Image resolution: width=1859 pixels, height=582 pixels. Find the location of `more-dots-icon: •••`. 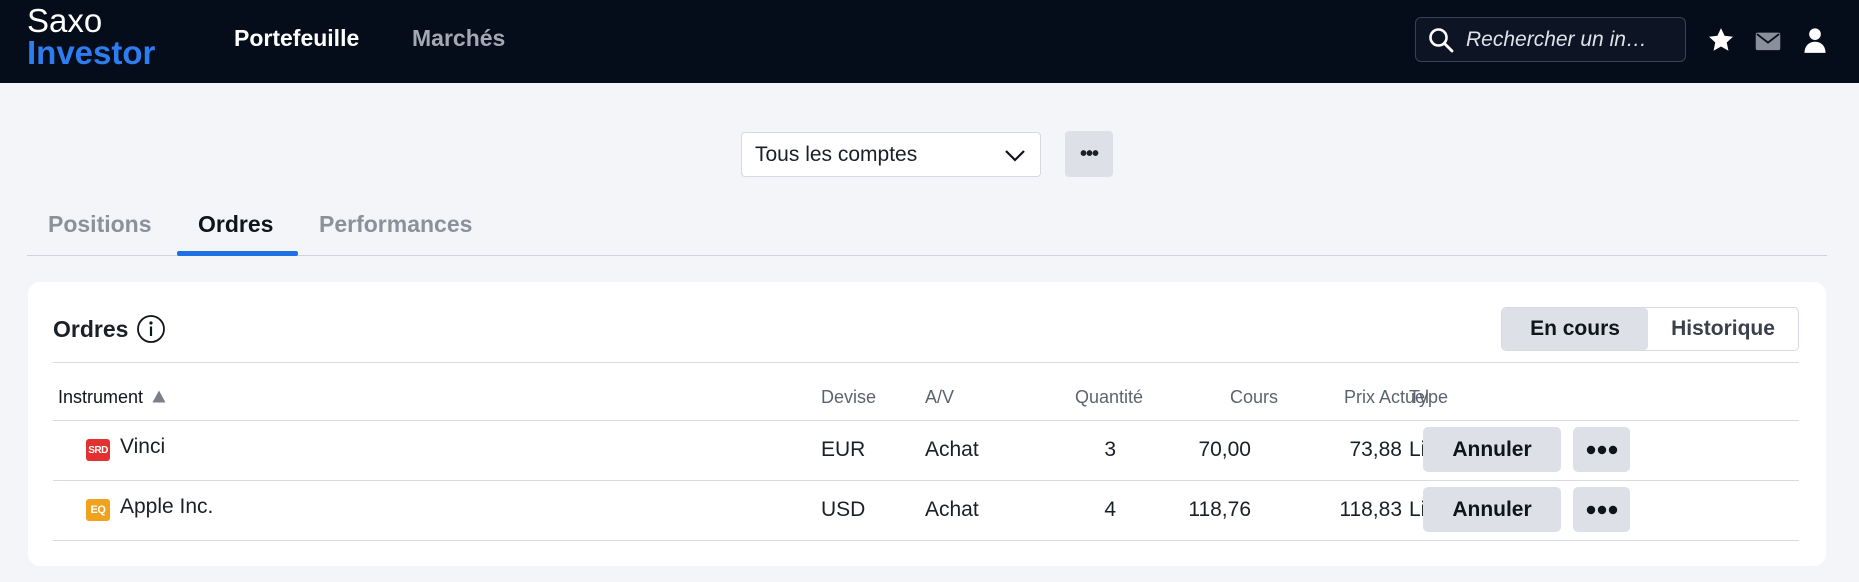

more-dots-icon: ••• is located at coordinates (1089, 153).